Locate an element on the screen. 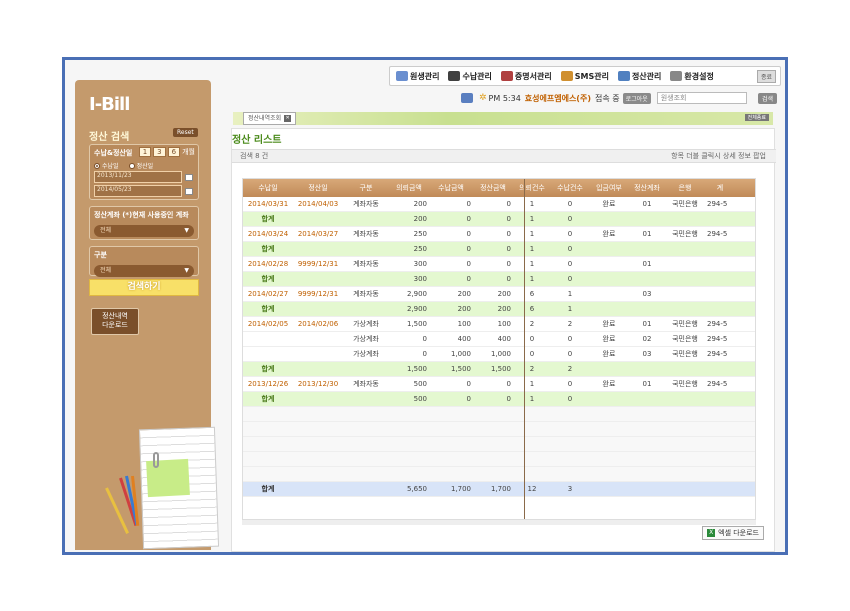 This screenshot has height=611, width=850. student-search-button: 검색 is located at coordinates (767, 98).